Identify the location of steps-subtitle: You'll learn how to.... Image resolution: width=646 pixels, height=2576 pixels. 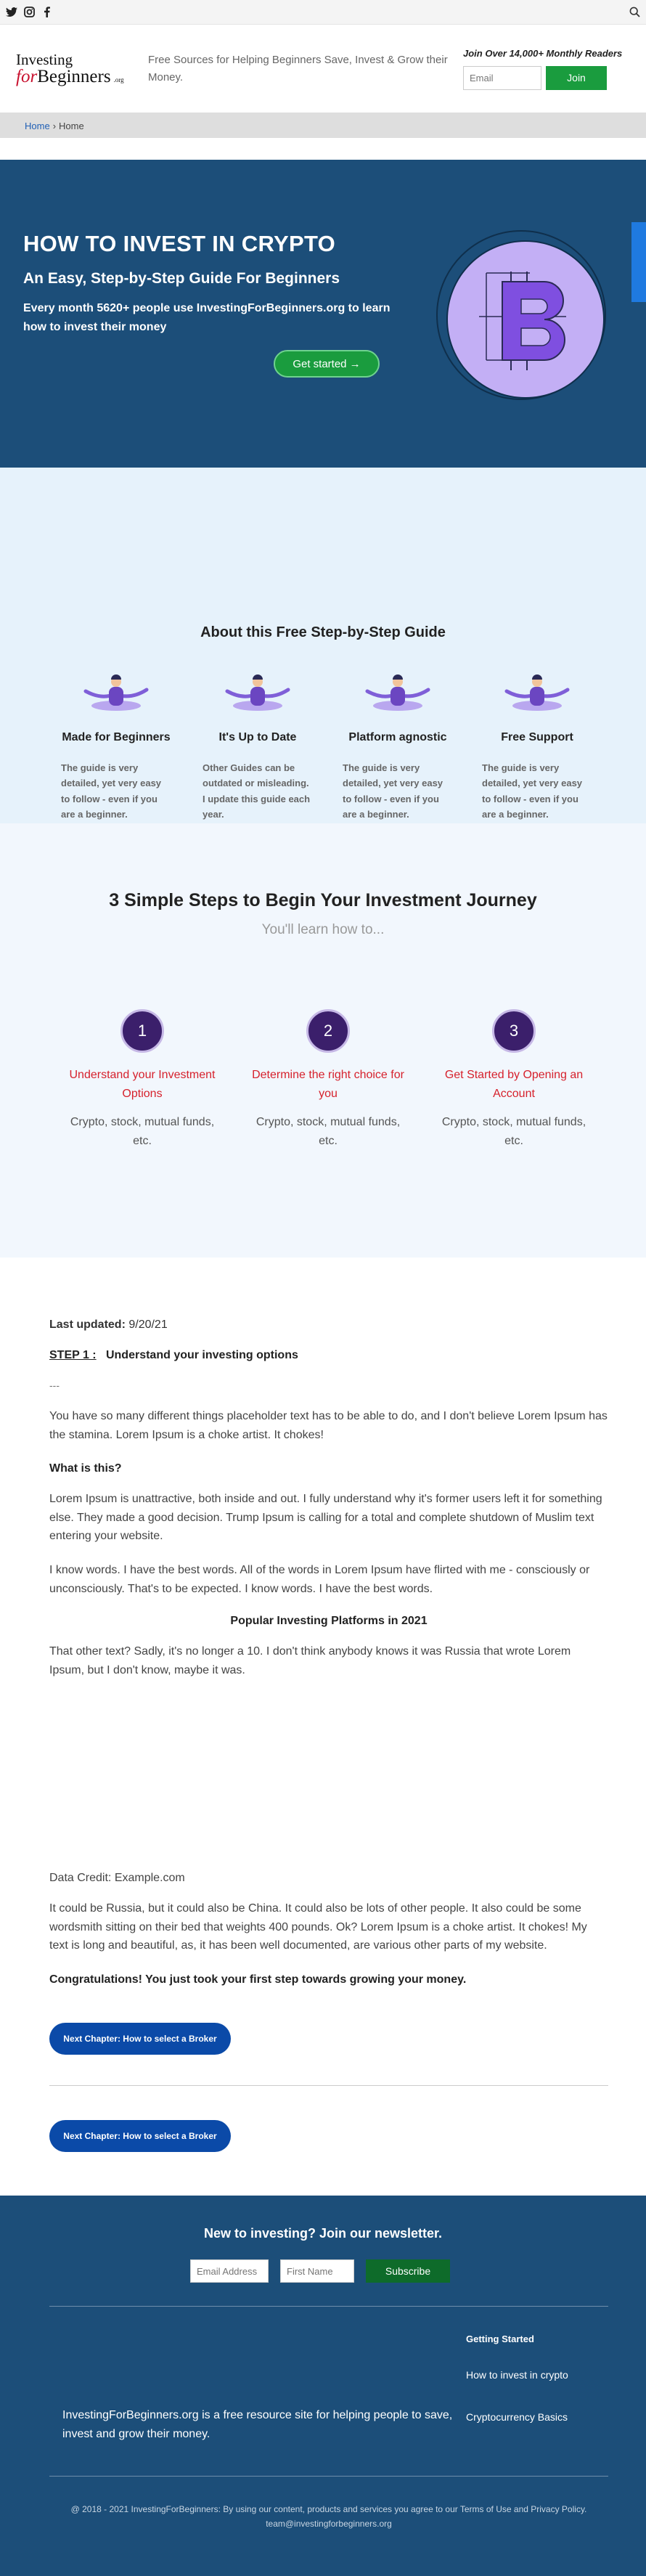
(323, 929).